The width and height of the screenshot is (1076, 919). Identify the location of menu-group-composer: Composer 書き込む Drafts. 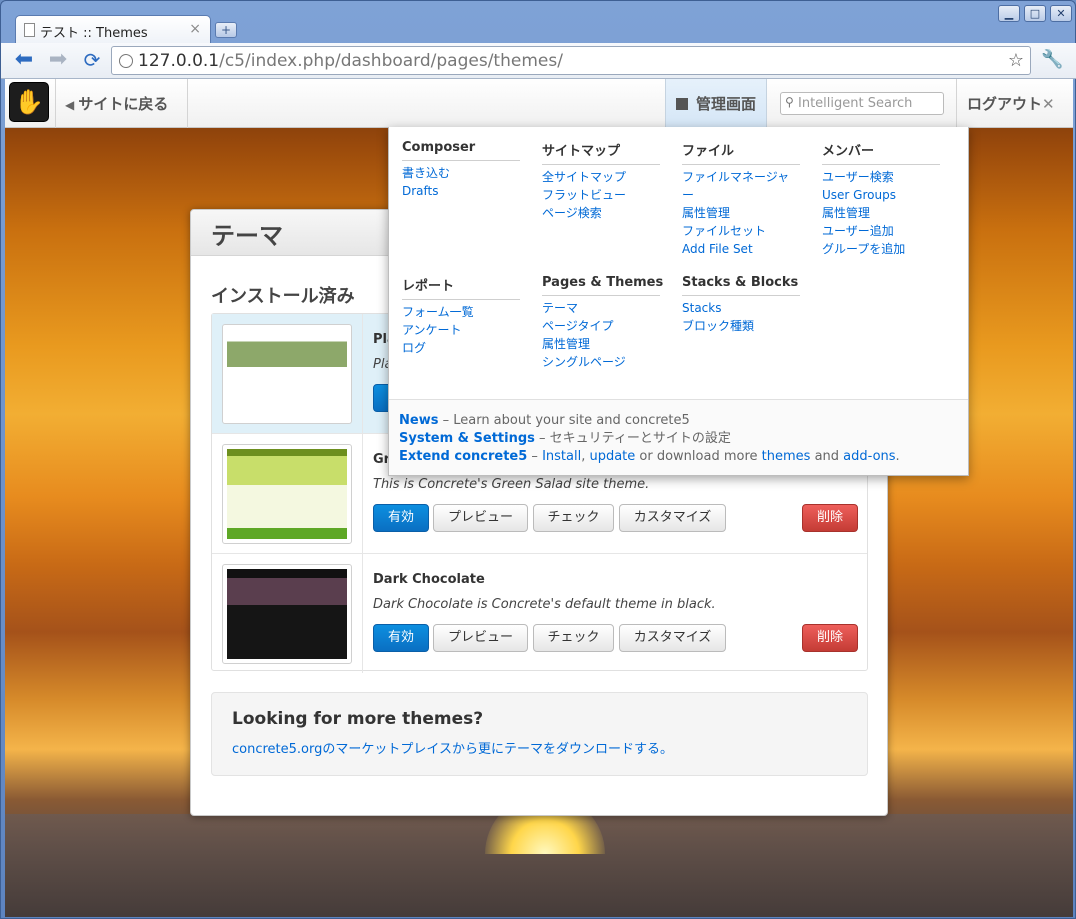
(461, 170).